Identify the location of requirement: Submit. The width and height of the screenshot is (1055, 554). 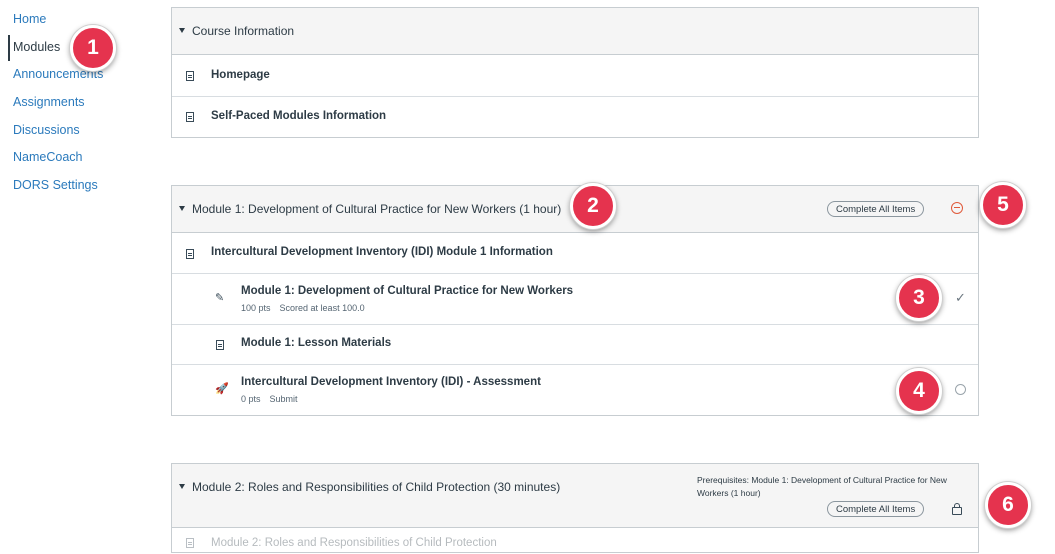
(283, 399).